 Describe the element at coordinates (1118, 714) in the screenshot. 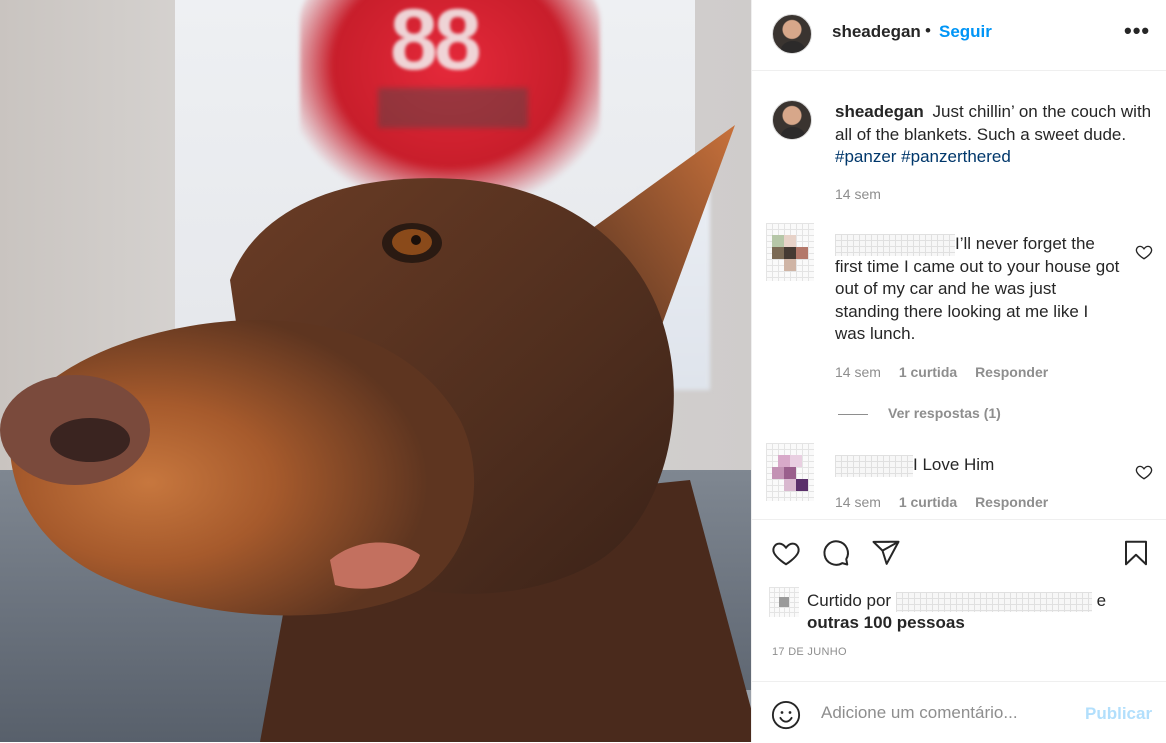

I see `publish-button: Publicar` at that location.